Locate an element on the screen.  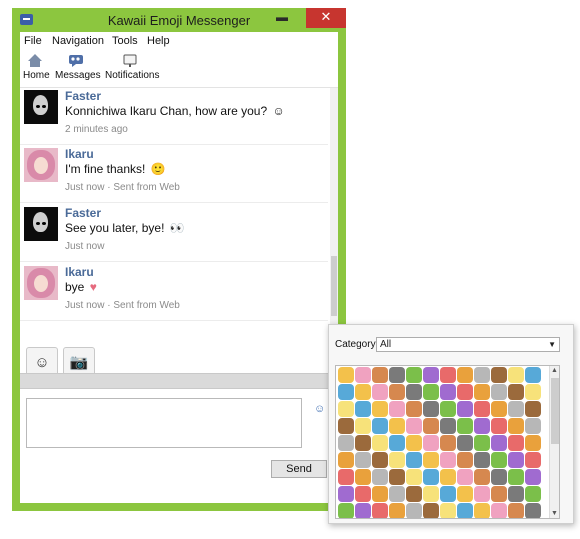
message-sender: Ikaru is located at coordinates (79, 272).